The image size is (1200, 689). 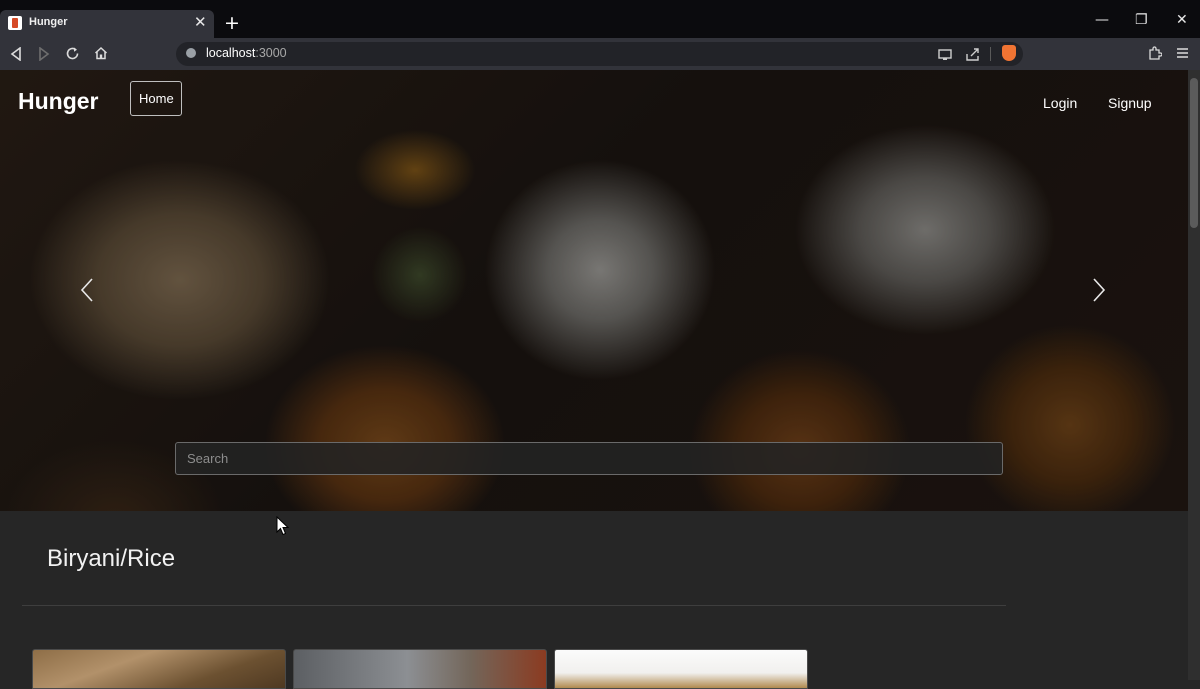 What do you see at coordinates (1182, 20) in the screenshot?
I see `window-close-icon: ✕` at bounding box center [1182, 20].